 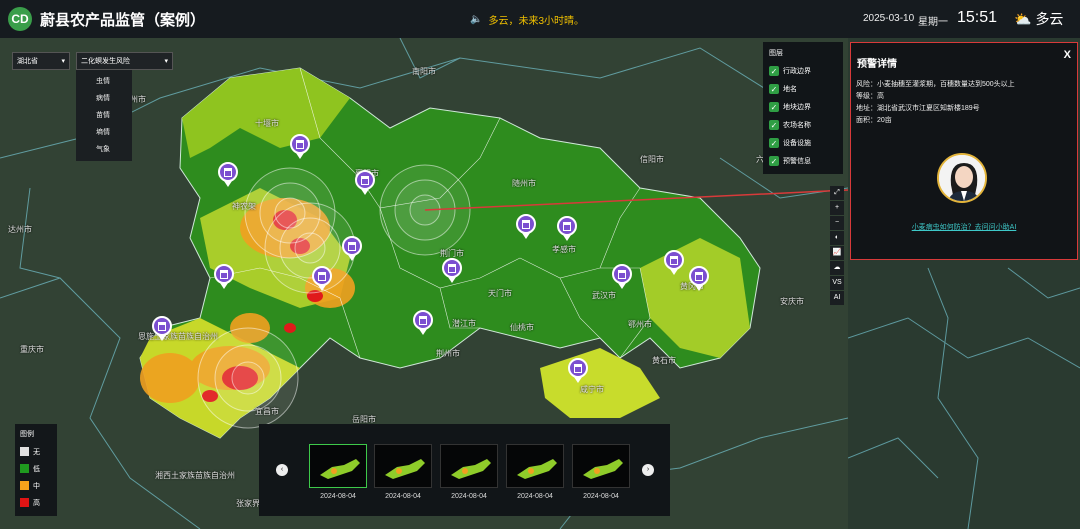 I want to click on weather-text: 多云, so click(x=1049, y=19).